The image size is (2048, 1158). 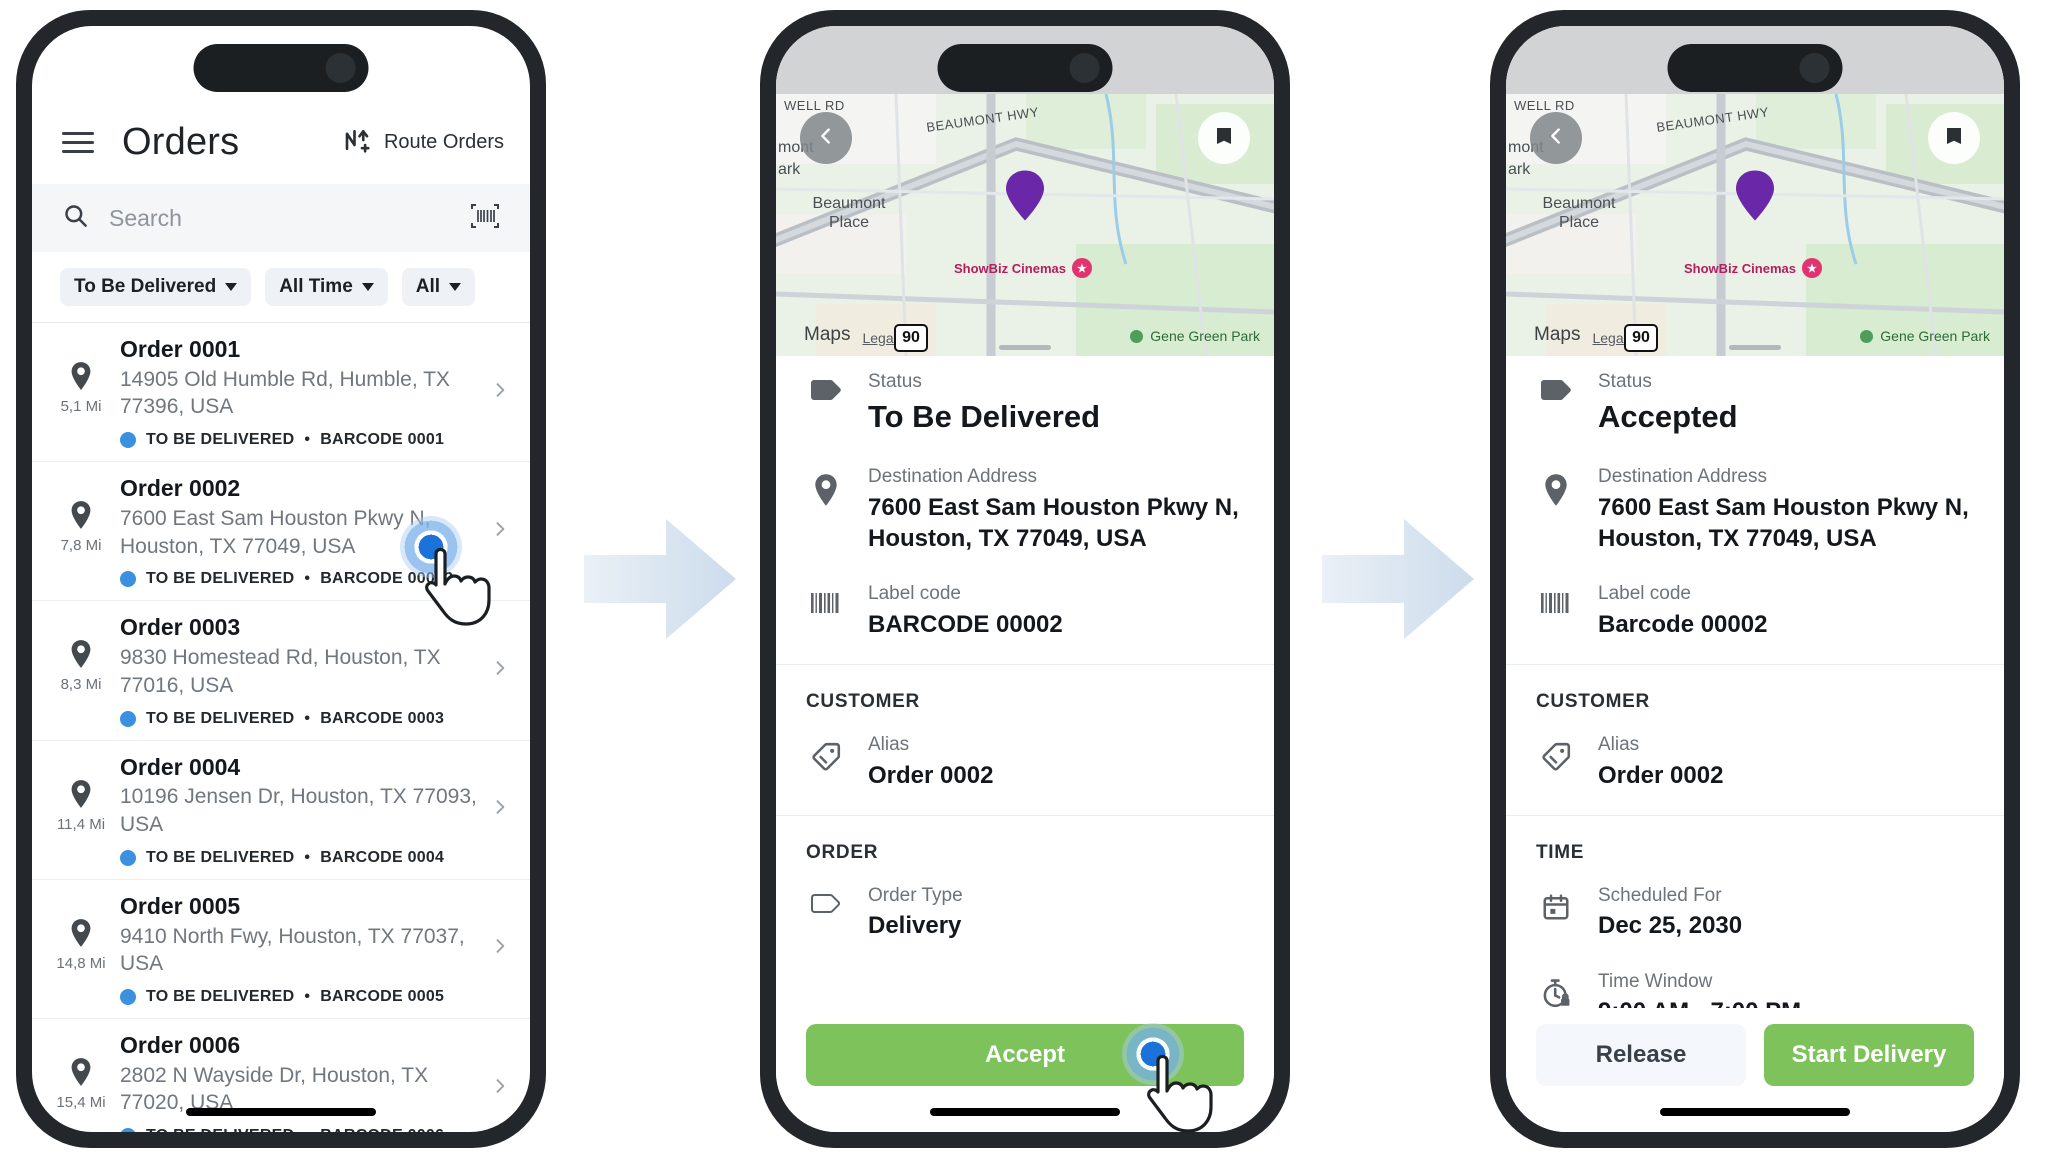 I want to click on detail-field-value: 9:00 AM - 7:00 PM, so click(x=1784, y=1002).